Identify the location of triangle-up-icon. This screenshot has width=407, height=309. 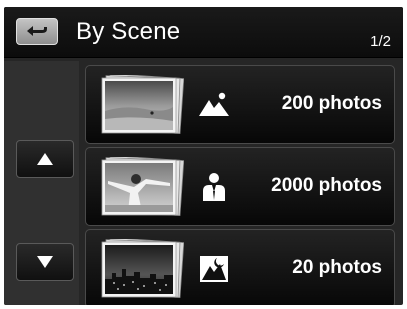
(45, 159).